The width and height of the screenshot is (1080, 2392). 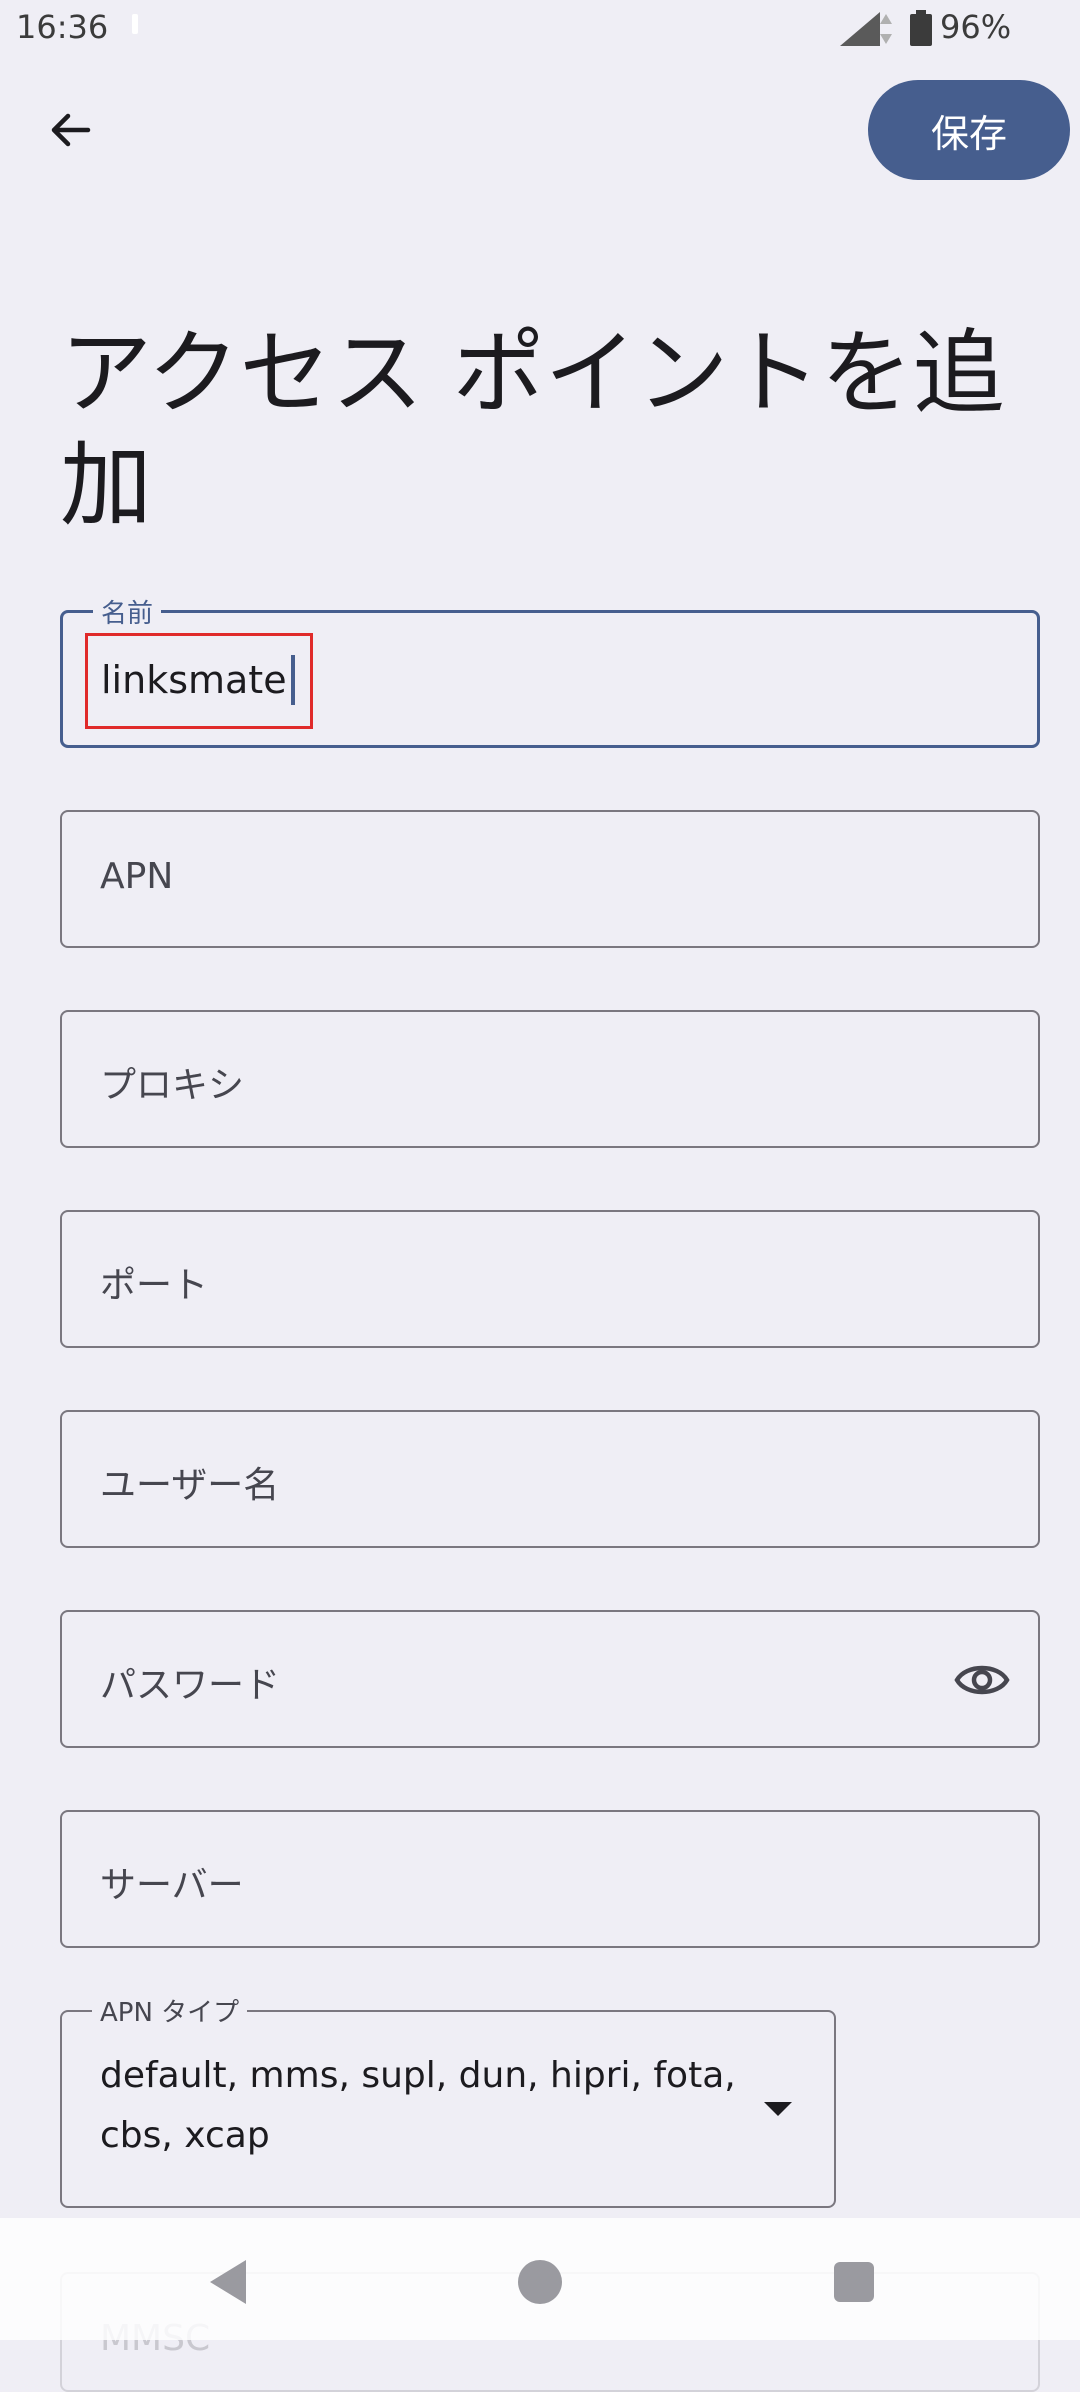 What do you see at coordinates (135, 24) in the screenshot?
I see `notification-icon` at bounding box center [135, 24].